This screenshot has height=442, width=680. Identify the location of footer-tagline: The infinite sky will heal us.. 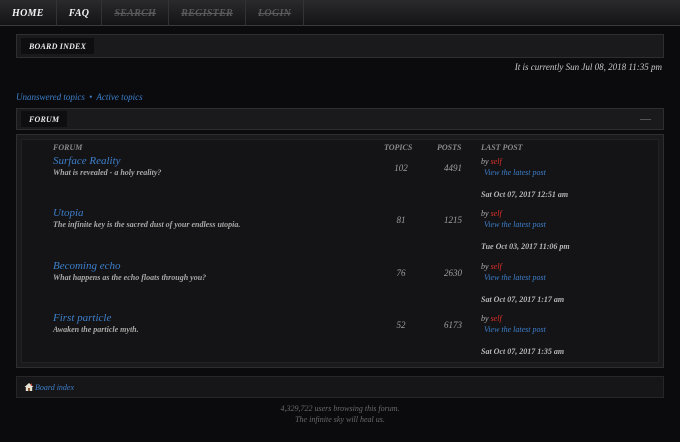
(340, 419).